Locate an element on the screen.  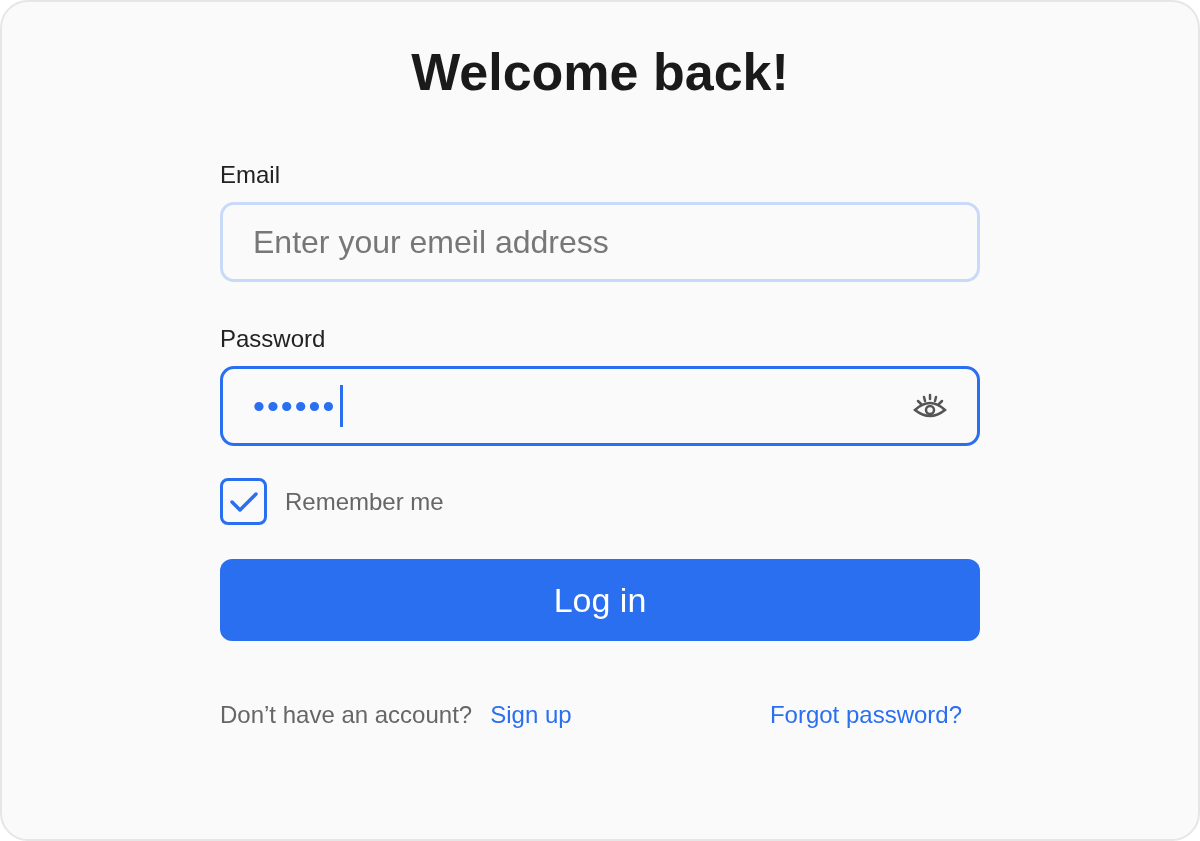
login-button: Log in is located at coordinates (600, 600).